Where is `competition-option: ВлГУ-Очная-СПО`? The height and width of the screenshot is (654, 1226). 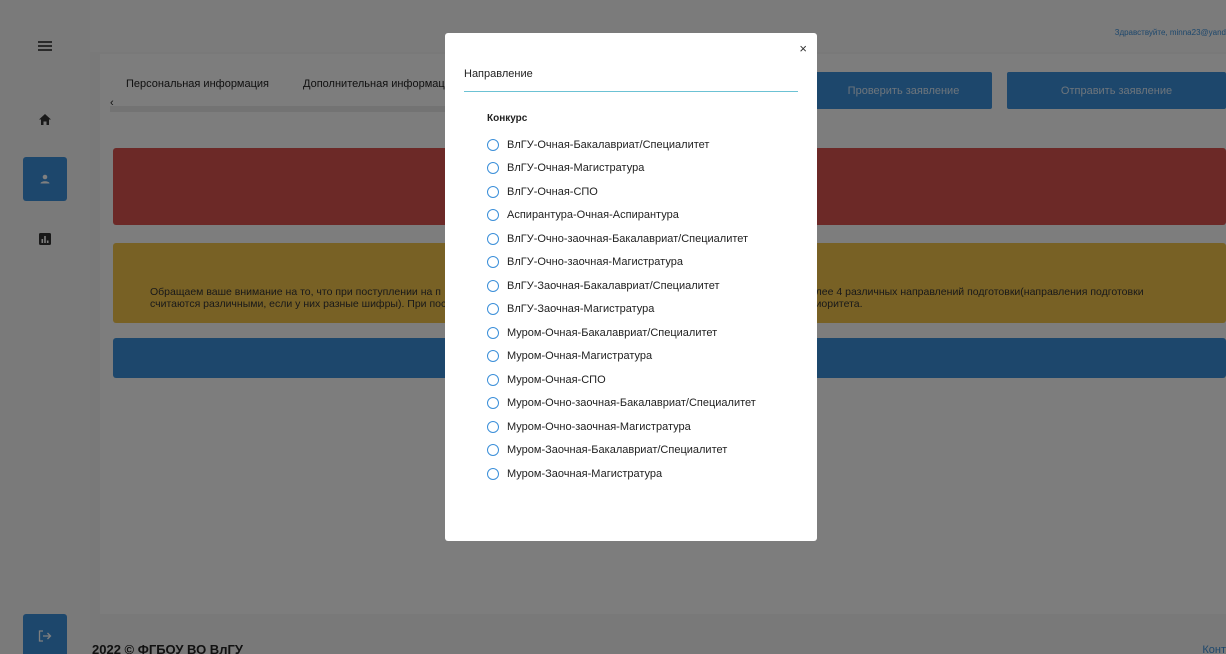
competition-option: ВлГУ-Очная-СПО is located at coordinates (647, 192).